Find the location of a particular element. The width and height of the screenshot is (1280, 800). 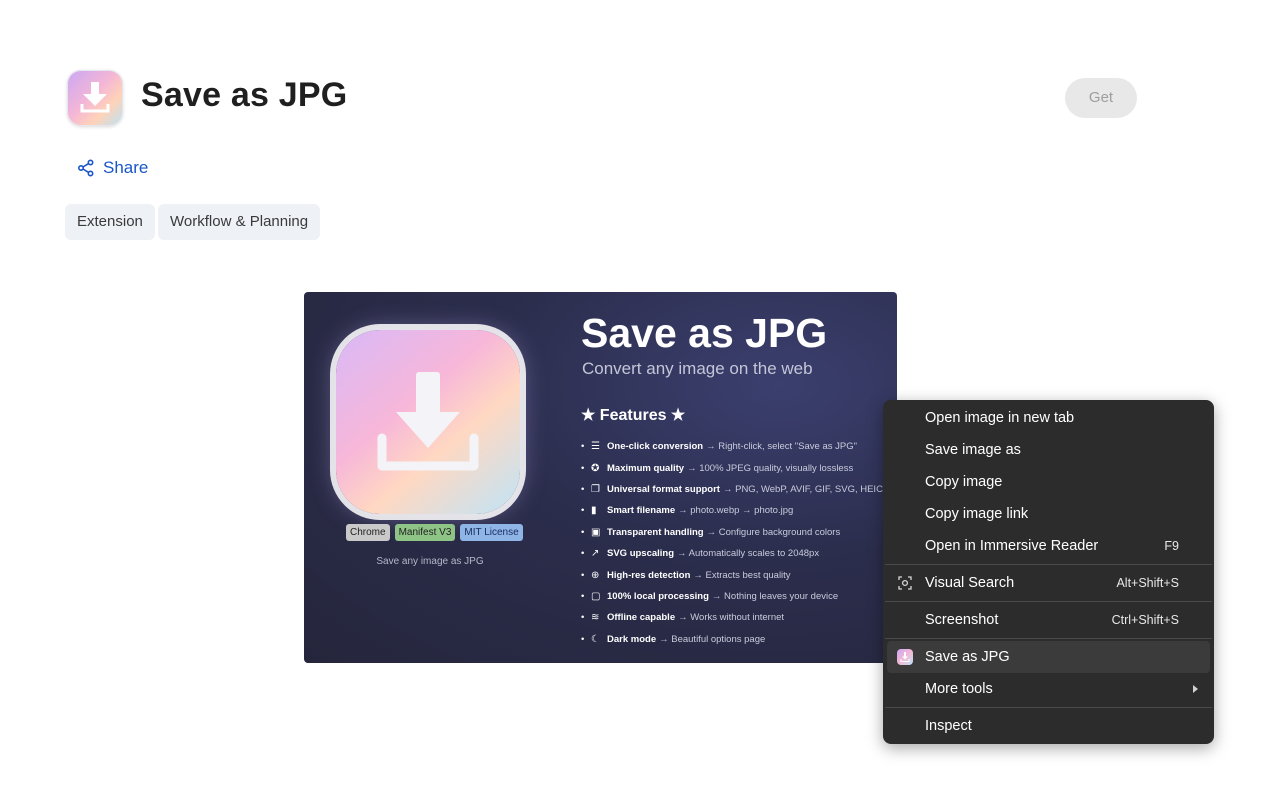

share-link: Share is located at coordinates (112, 168).